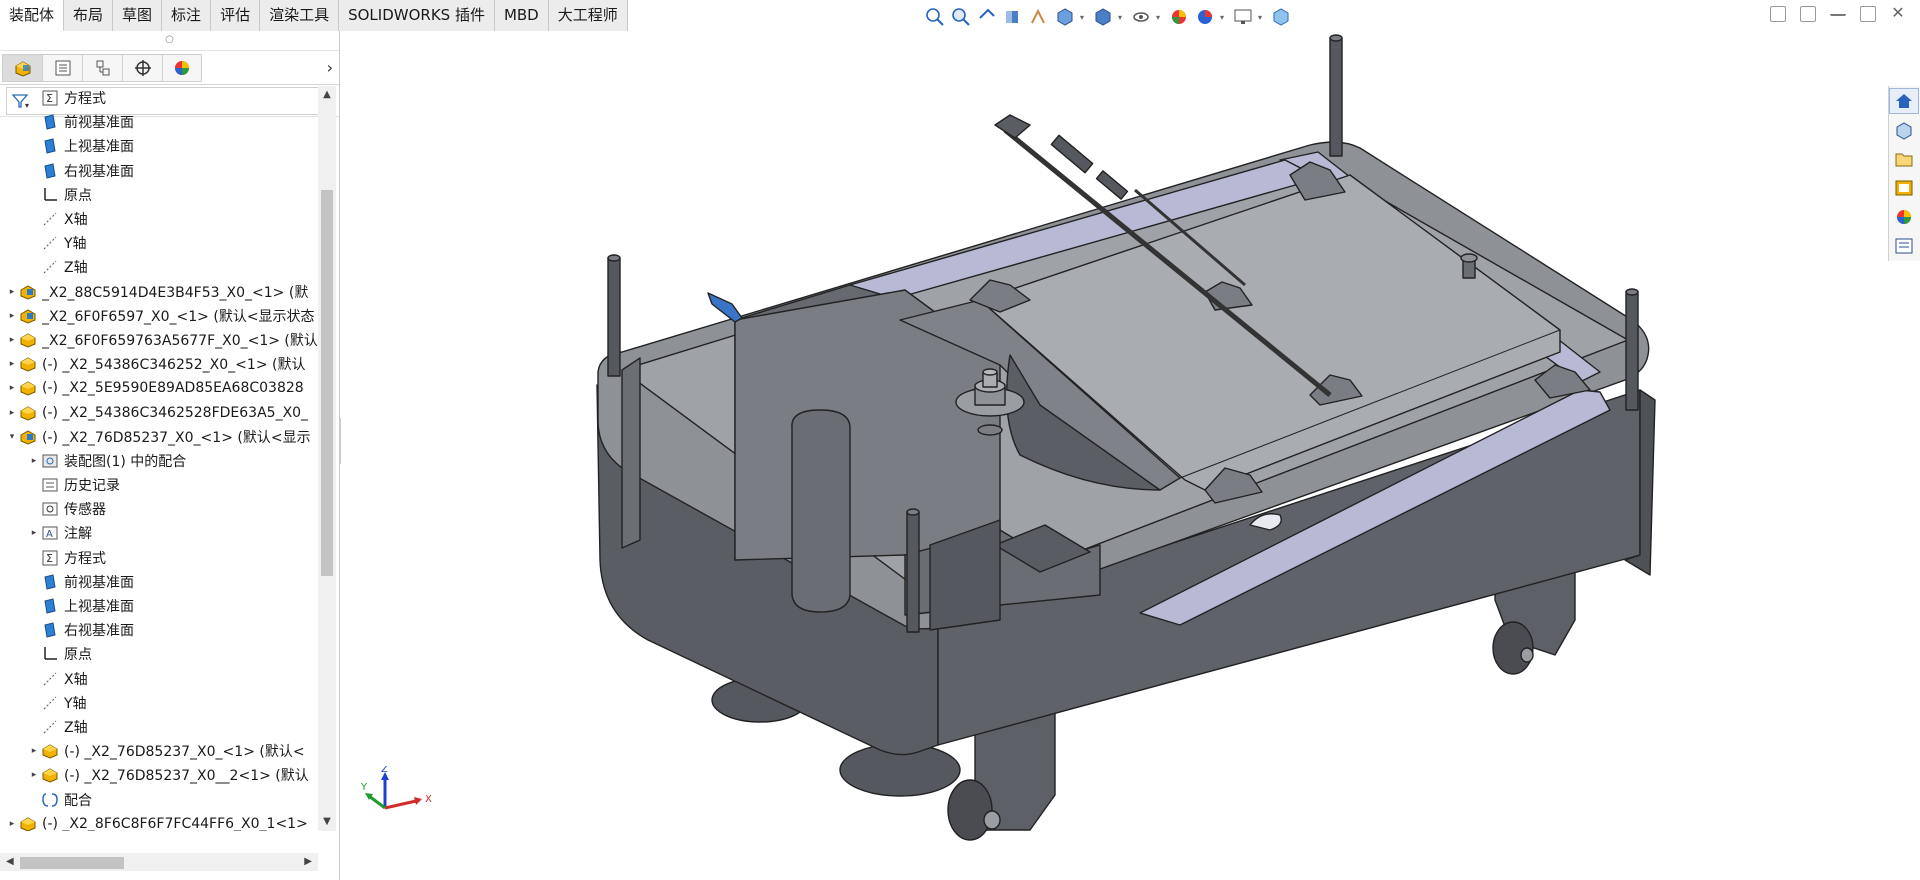 Image resolution: width=1920 pixels, height=880 pixels. Describe the element at coordinates (160, 509) in the screenshot. I see `tree-item: 传感器` at that location.